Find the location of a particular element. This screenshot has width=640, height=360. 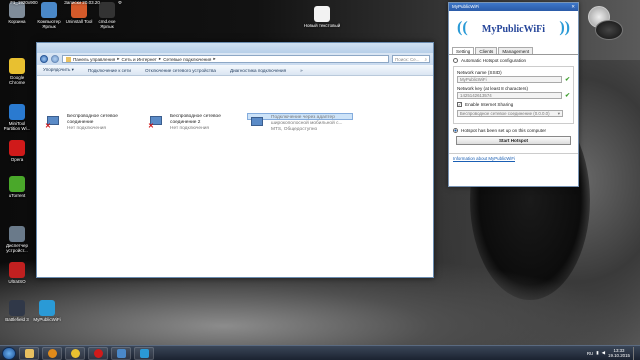

wifi-waves-right-icon: )) is located at coordinates (564, 27).